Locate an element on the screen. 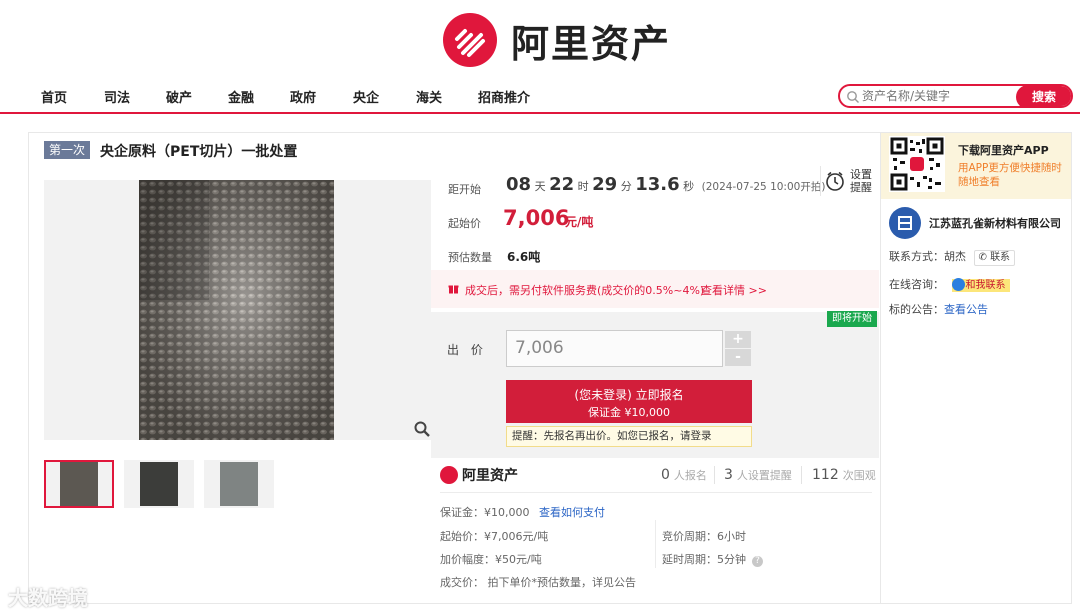 The height and width of the screenshot is (616, 1080). bid-decrease-button: - is located at coordinates (738, 357).